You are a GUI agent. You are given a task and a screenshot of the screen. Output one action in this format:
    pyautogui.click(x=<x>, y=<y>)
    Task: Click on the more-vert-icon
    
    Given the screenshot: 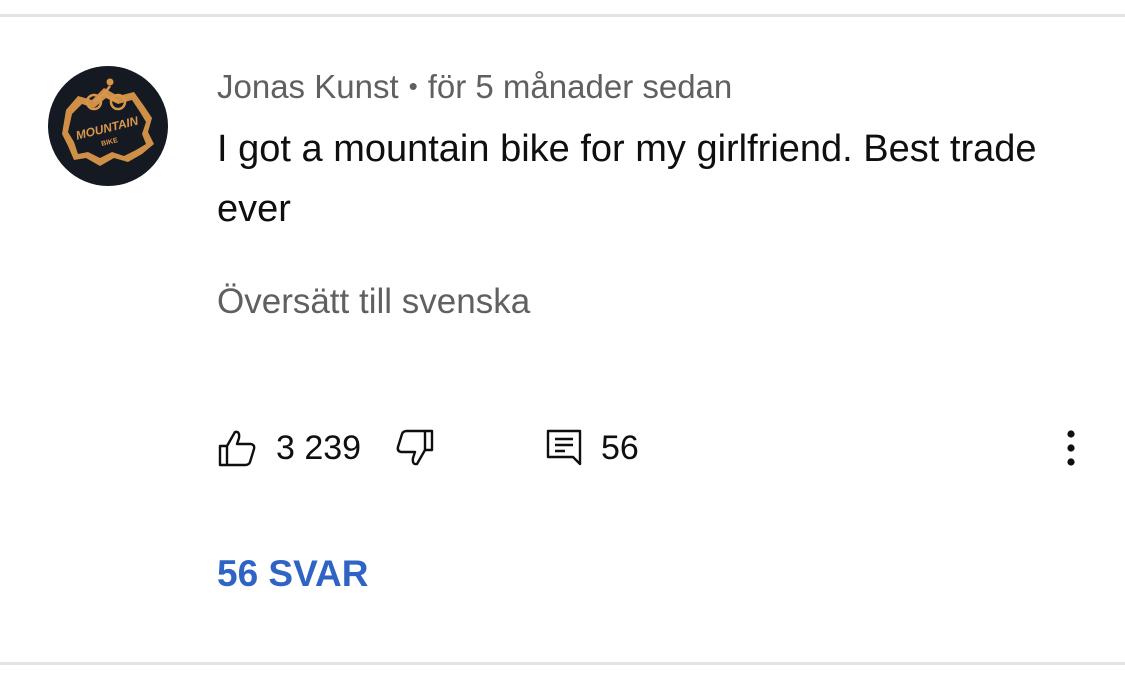 What is the action you would take?
    pyautogui.click(x=1071, y=448)
    